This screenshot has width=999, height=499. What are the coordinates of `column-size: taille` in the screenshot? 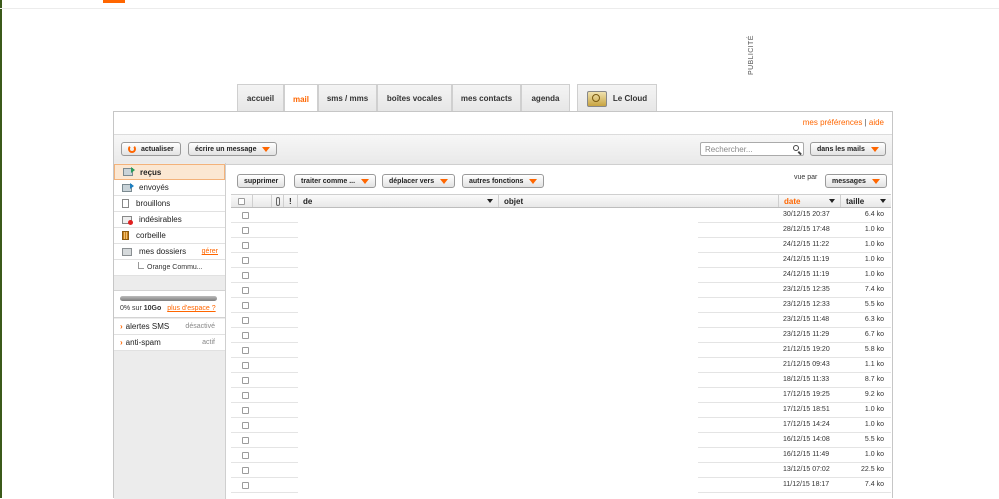 It's located at (866, 201).